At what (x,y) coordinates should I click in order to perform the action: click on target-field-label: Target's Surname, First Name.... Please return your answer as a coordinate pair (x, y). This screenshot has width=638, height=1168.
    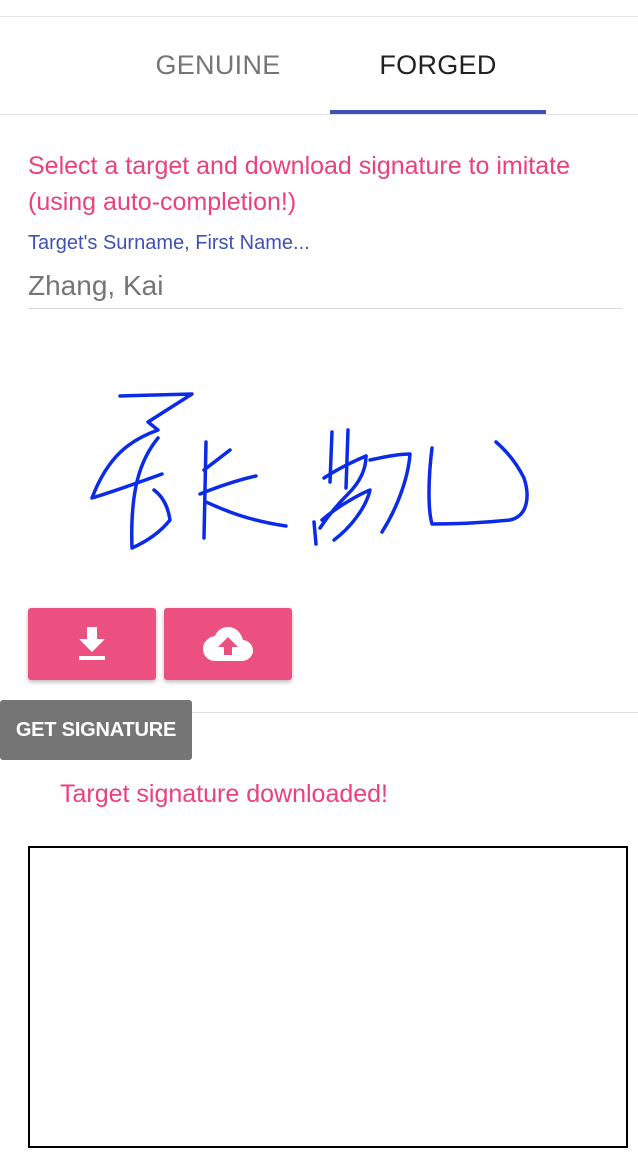
    Looking at the image, I should click on (169, 243).